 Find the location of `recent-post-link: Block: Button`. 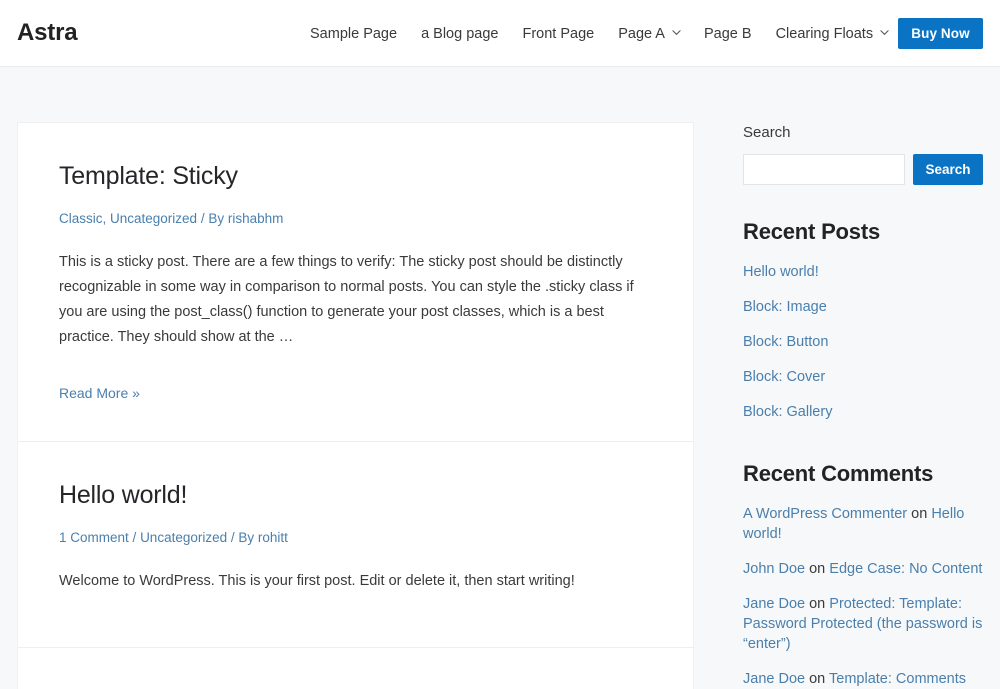

recent-post-link: Block: Button is located at coordinates (785, 342).